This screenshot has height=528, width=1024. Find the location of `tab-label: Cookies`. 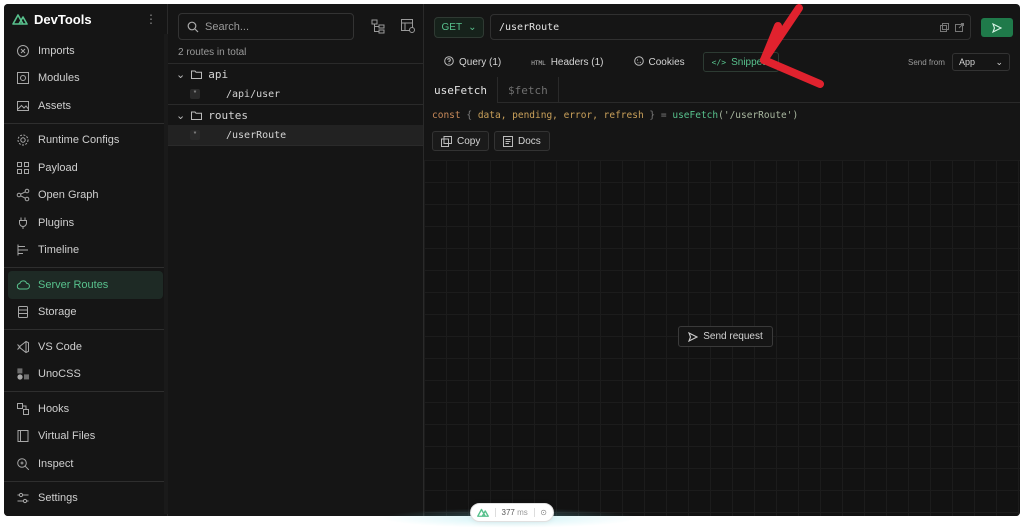

tab-label: Cookies is located at coordinates (666, 62).